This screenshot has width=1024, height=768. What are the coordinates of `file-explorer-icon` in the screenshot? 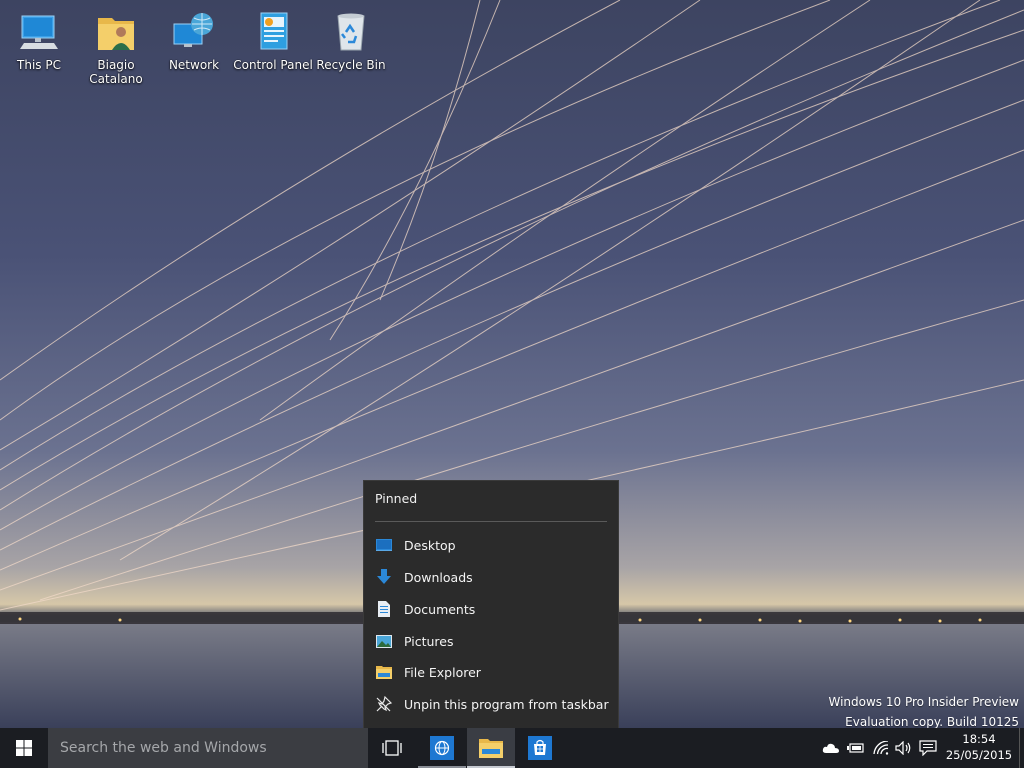 It's located at (384, 672).